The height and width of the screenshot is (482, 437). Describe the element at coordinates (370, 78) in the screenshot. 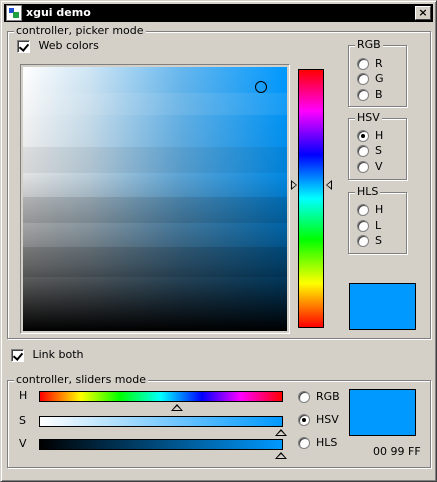

I see `rgb-radio-g: G` at that location.